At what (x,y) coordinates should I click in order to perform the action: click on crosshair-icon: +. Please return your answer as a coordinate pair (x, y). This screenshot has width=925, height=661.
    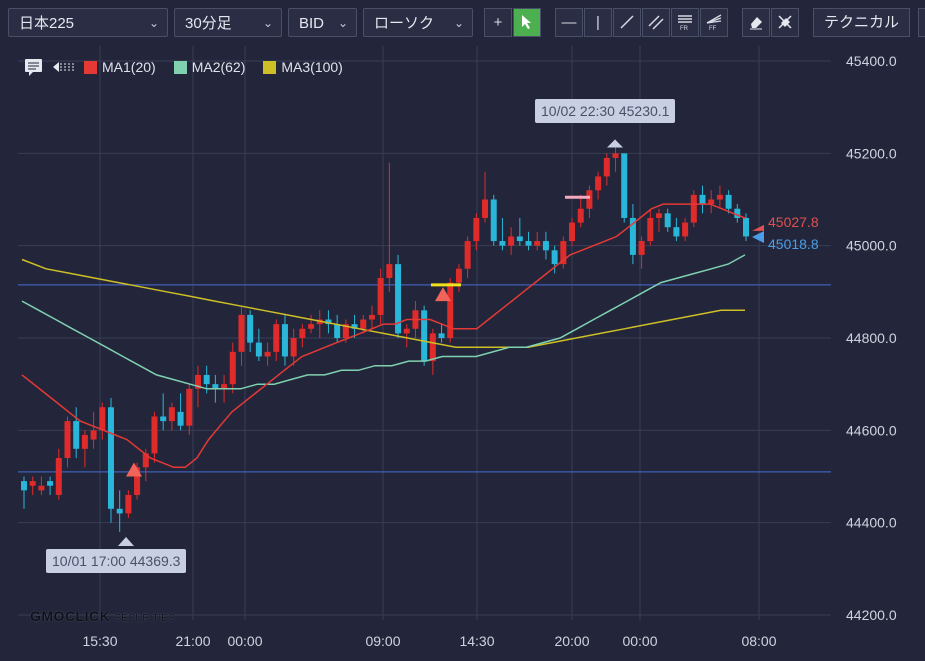
    Looking at the image, I should click on (498, 22).